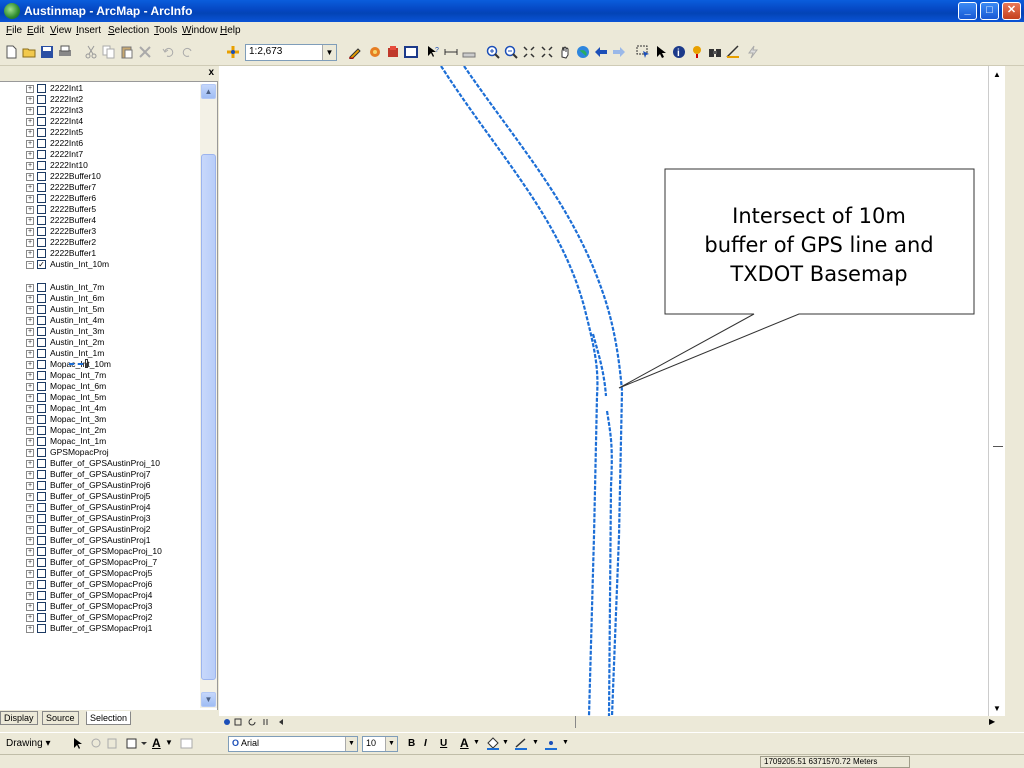  What do you see at coordinates (583, 52) in the screenshot?
I see `full-extent-icon` at bounding box center [583, 52].